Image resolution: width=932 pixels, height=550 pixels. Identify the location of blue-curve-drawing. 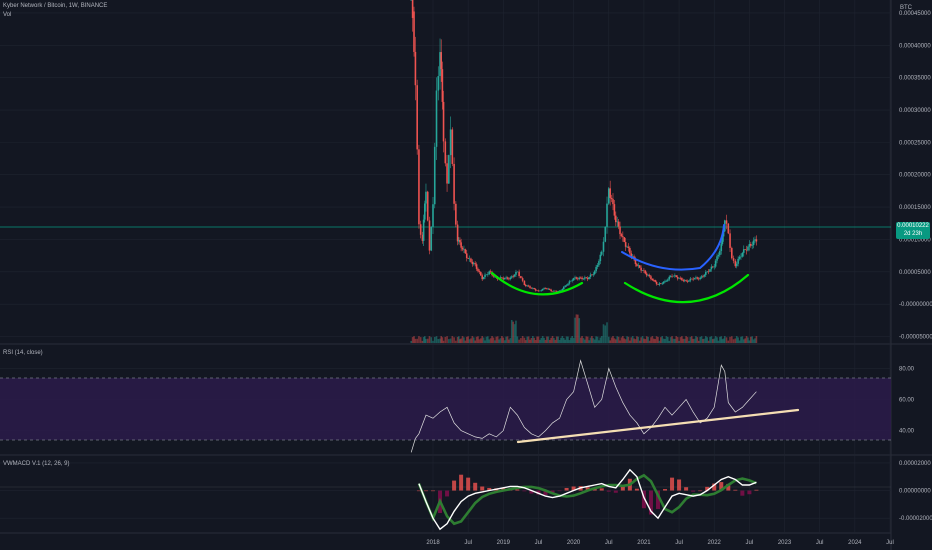
(673, 247).